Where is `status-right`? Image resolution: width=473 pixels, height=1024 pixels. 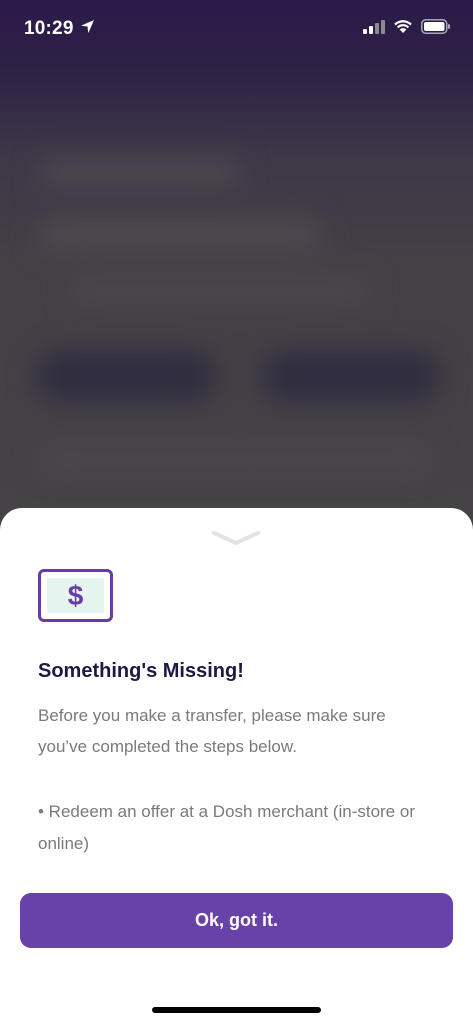
status-right is located at coordinates (407, 29).